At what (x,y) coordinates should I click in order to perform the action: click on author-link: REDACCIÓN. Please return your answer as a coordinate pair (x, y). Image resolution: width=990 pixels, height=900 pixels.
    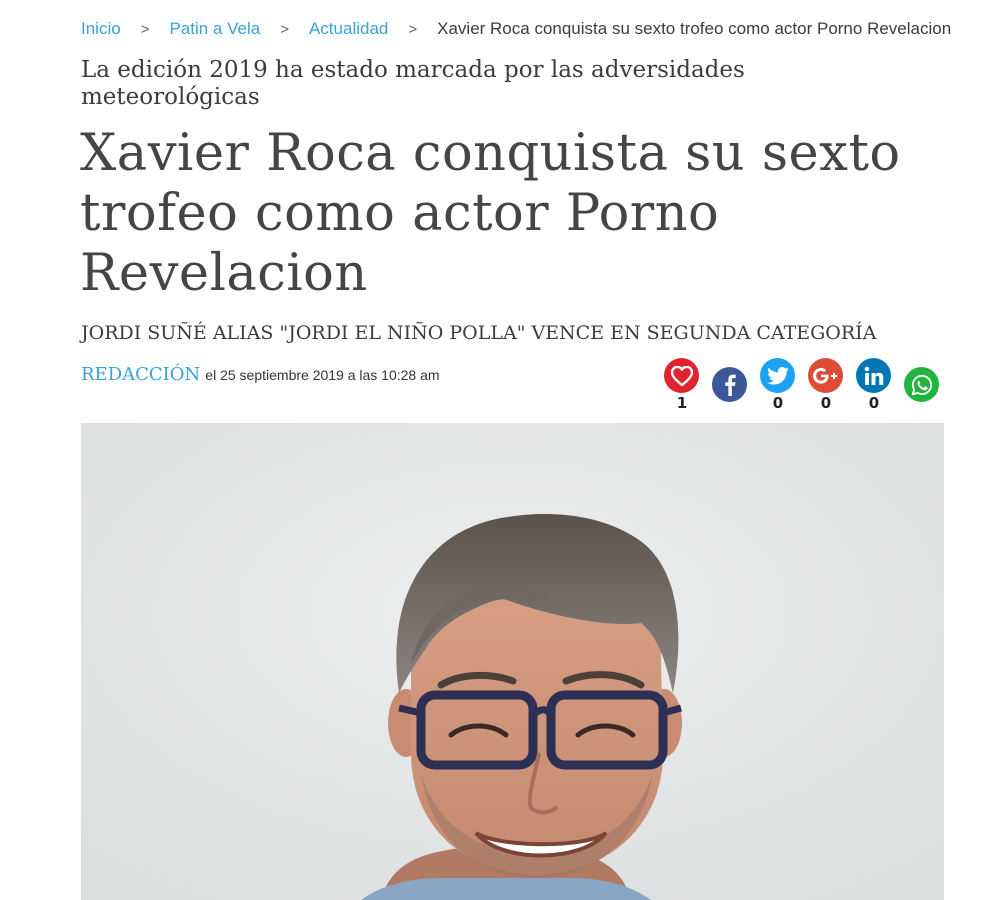
    Looking at the image, I should click on (140, 374).